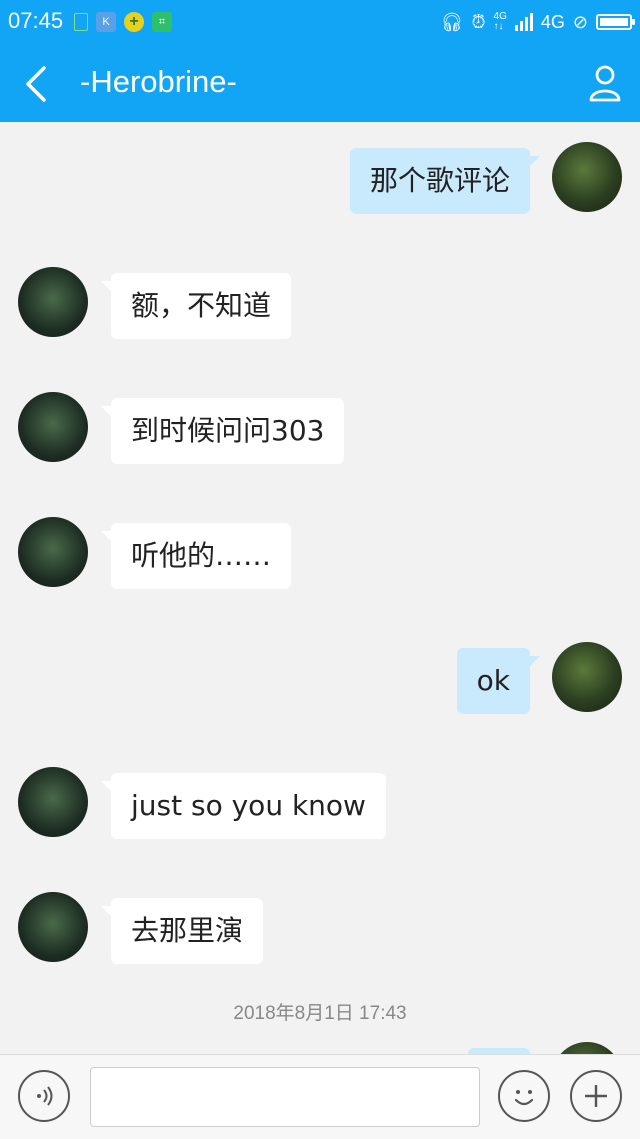 The image size is (640, 1139). What do you see at coordinates (285, 1097) in the screenshot?
I see `message-input` at bounding box center [285, 1097].